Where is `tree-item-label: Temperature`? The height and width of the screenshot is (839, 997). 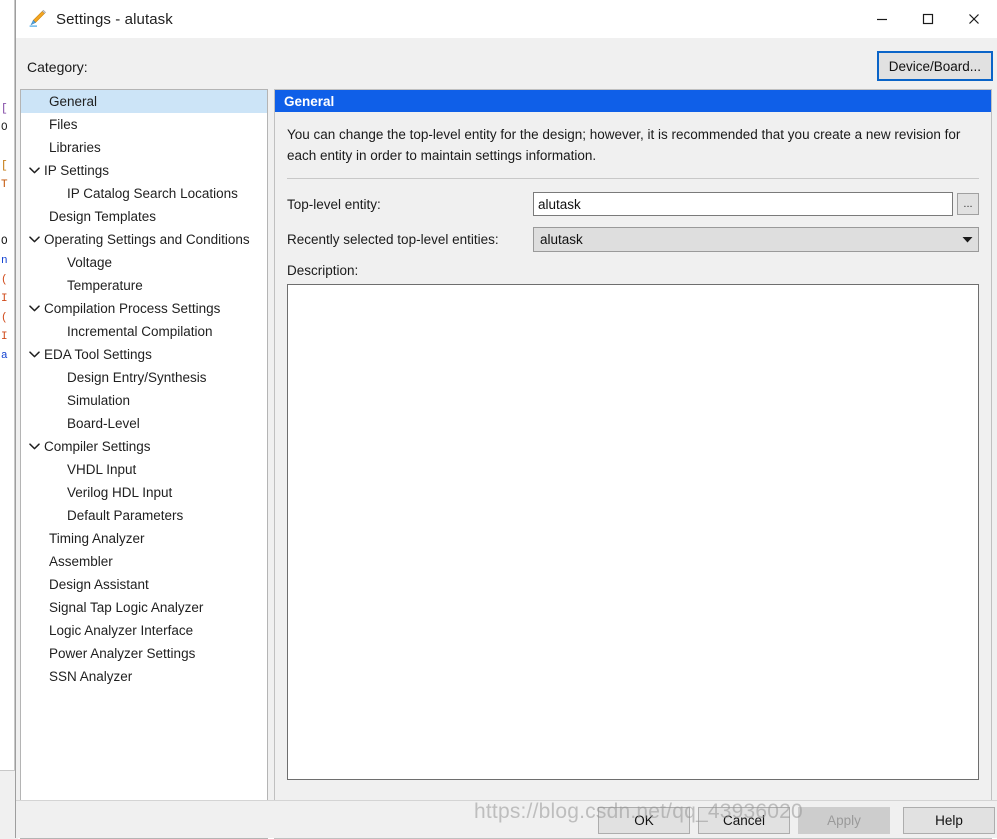 tree-item-label: Temperature is located at coordinates (105, 285).